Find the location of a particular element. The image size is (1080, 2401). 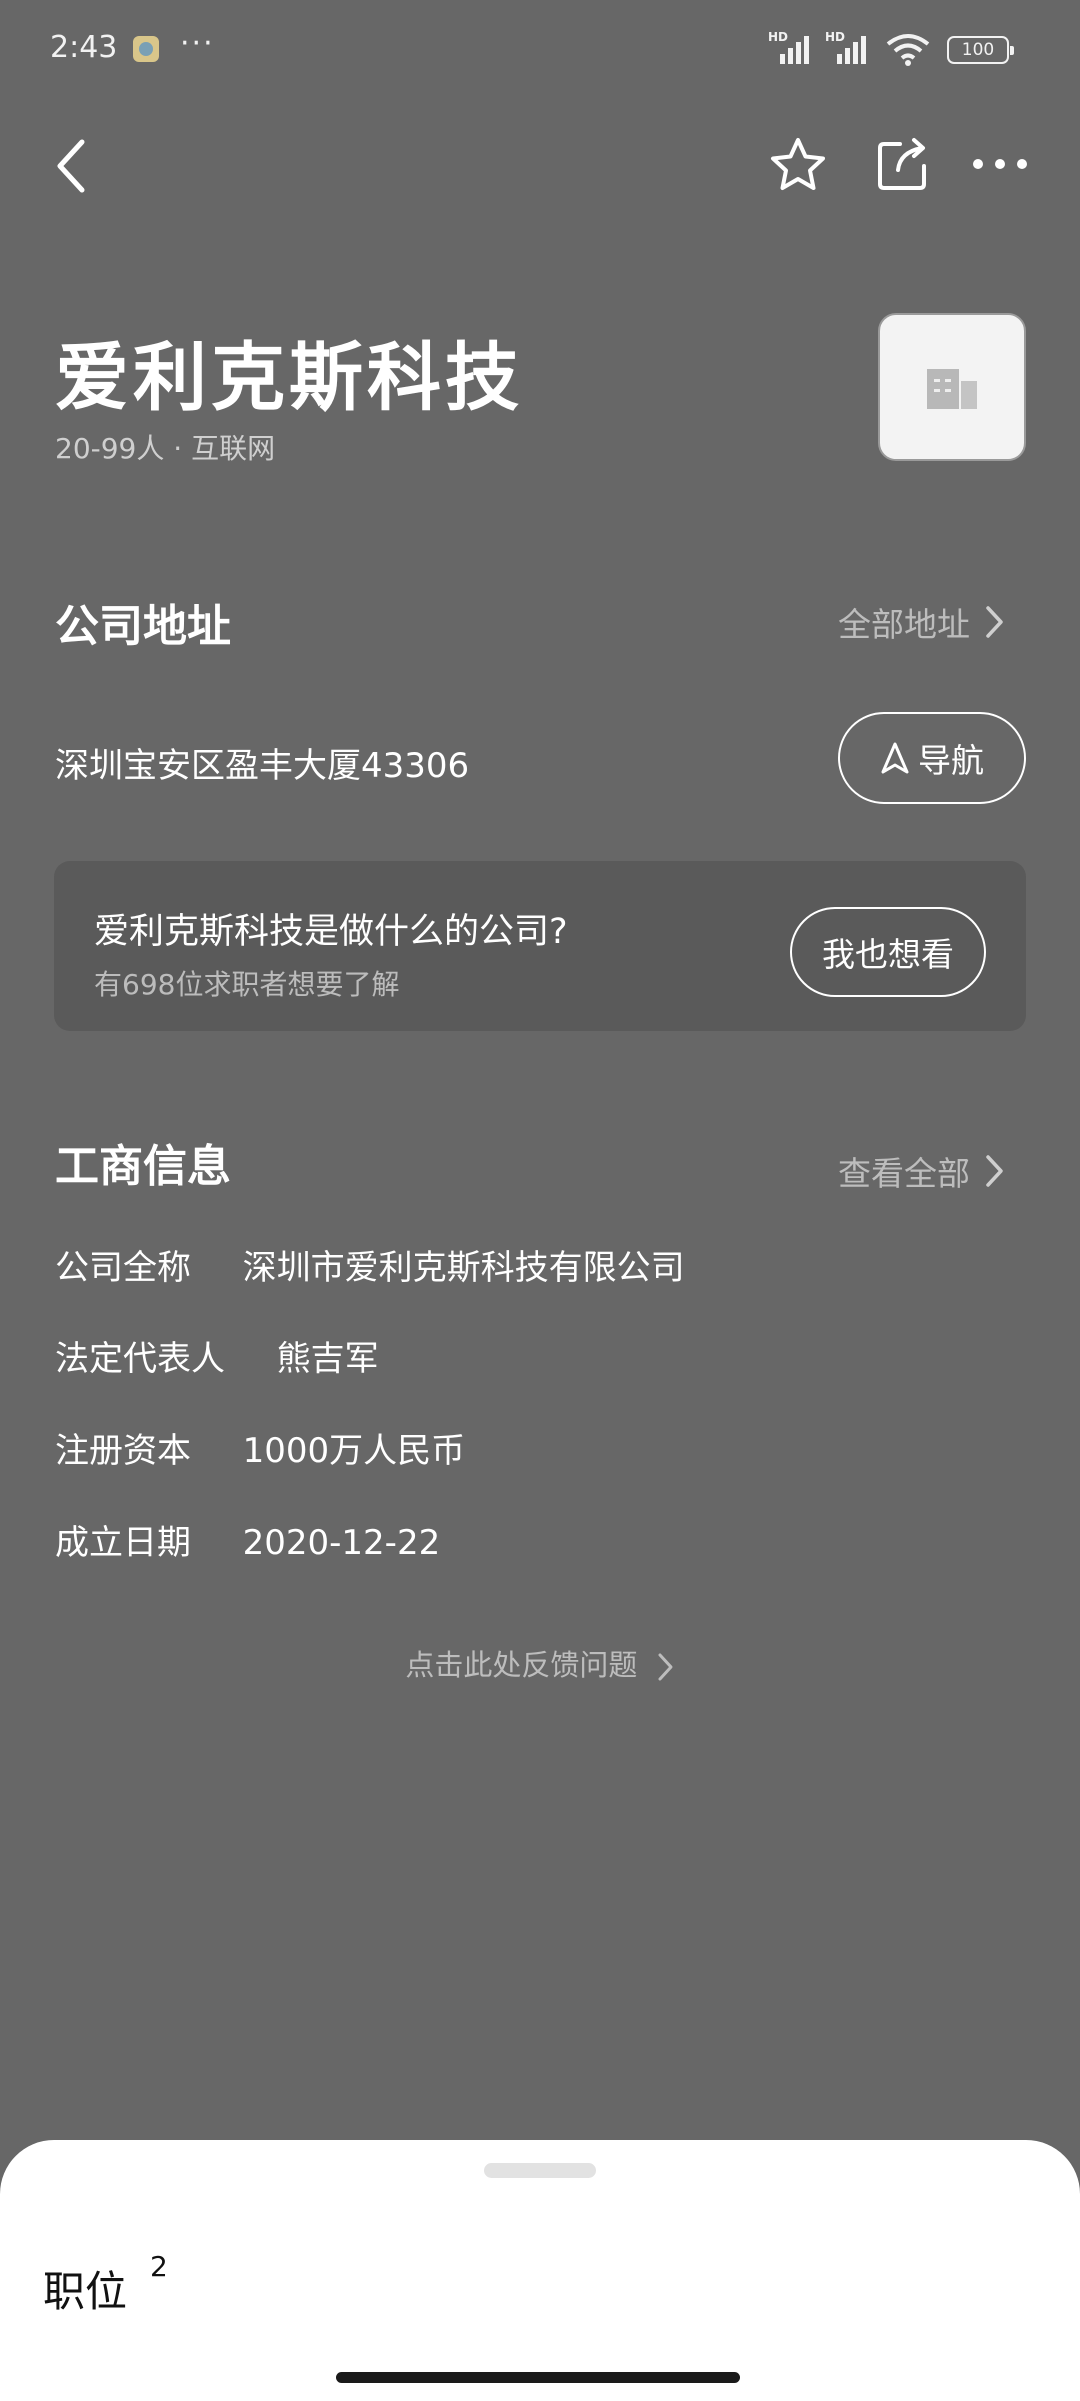

info-label: 成立日期 is located at coordinates (123, 1543).